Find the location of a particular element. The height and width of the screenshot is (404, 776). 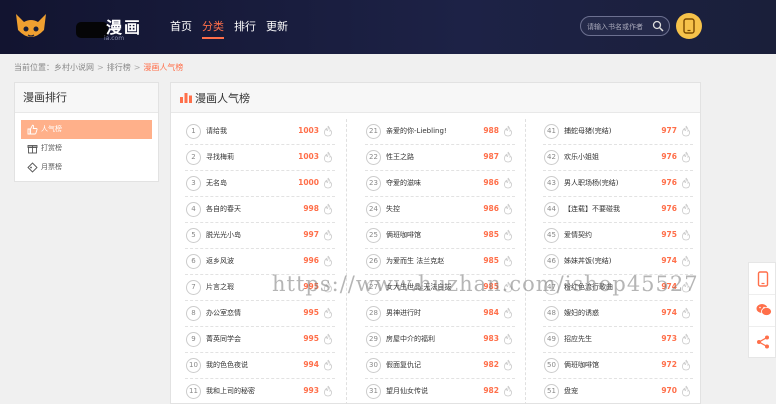

rank-number: 44 is located at coordinates (551, 209).